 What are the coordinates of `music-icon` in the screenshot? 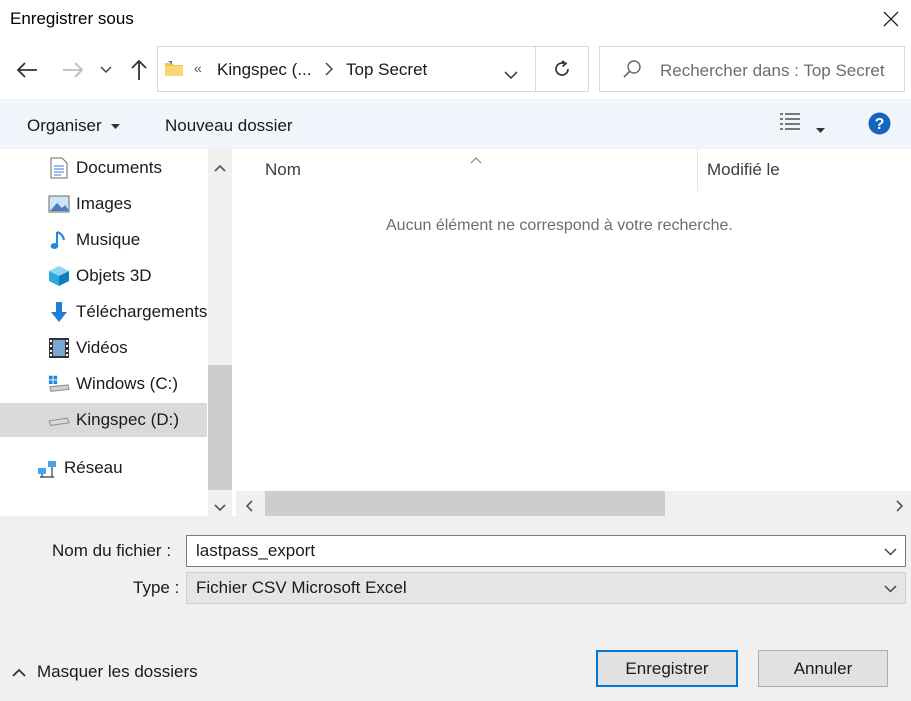 It's located at (59, 240).